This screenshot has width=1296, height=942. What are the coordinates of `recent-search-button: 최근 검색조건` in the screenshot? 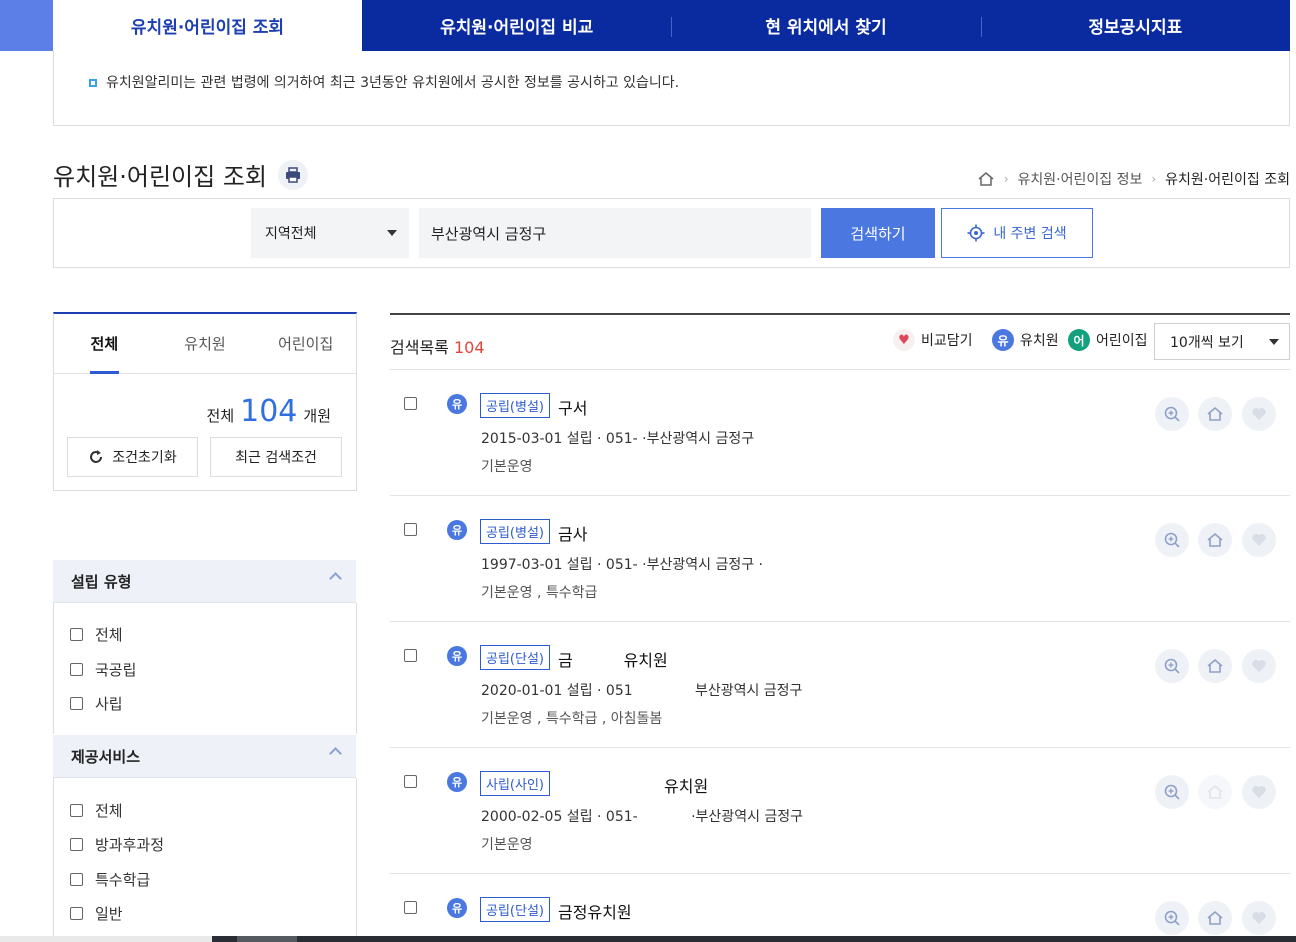 It's located at (276, 457).